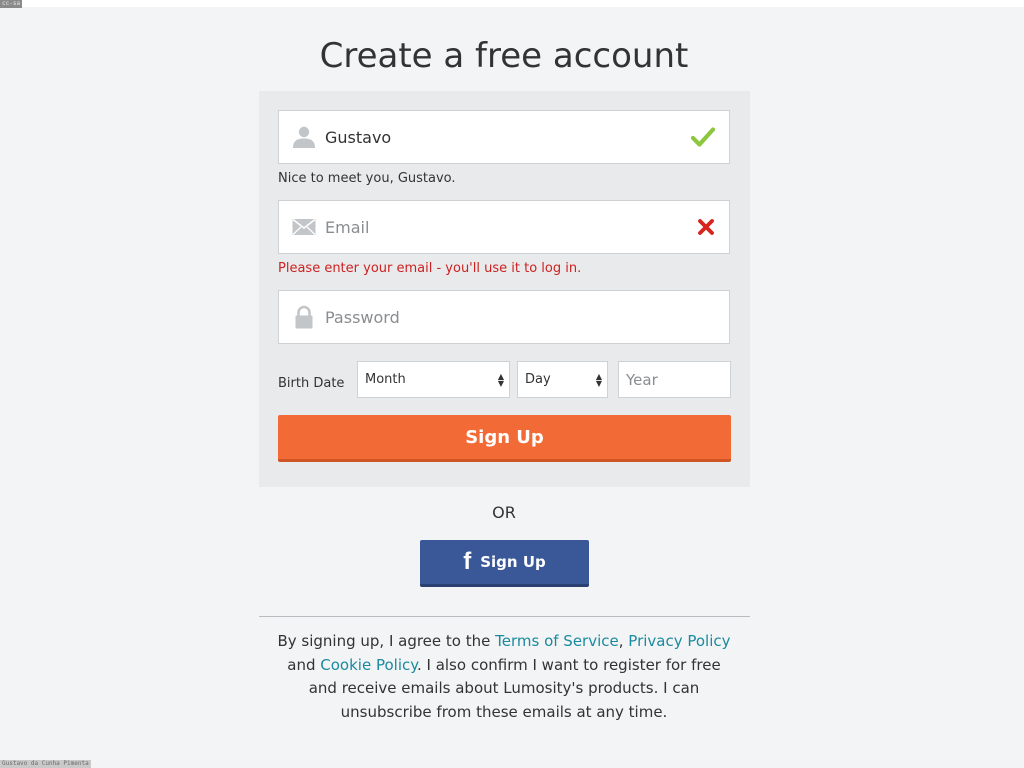  I want to click on name-field, so click(504, 137).